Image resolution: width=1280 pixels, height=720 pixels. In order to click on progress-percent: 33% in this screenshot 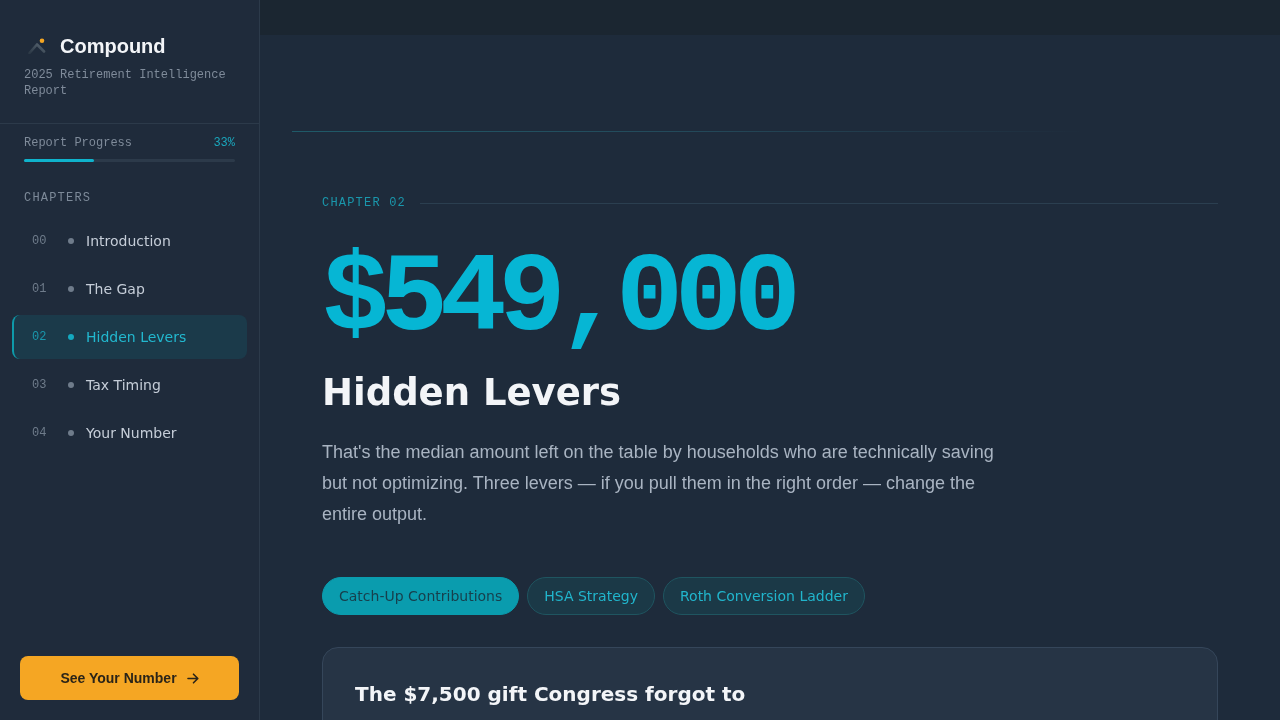, I will do `click(224, 143)`.